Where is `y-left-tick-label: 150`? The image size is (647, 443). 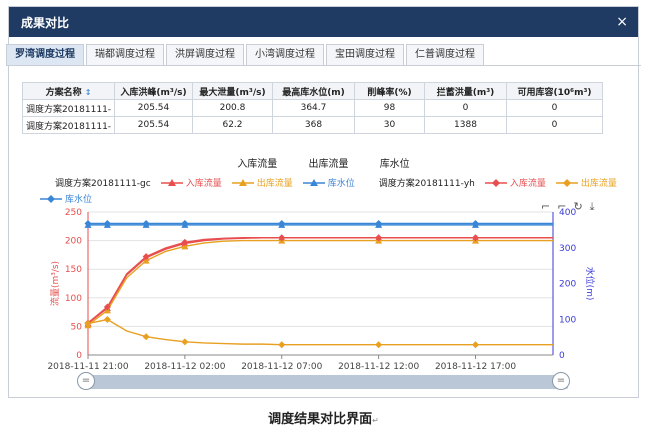 y-left-tick-label: 150 is located at coordinates (73, 270).